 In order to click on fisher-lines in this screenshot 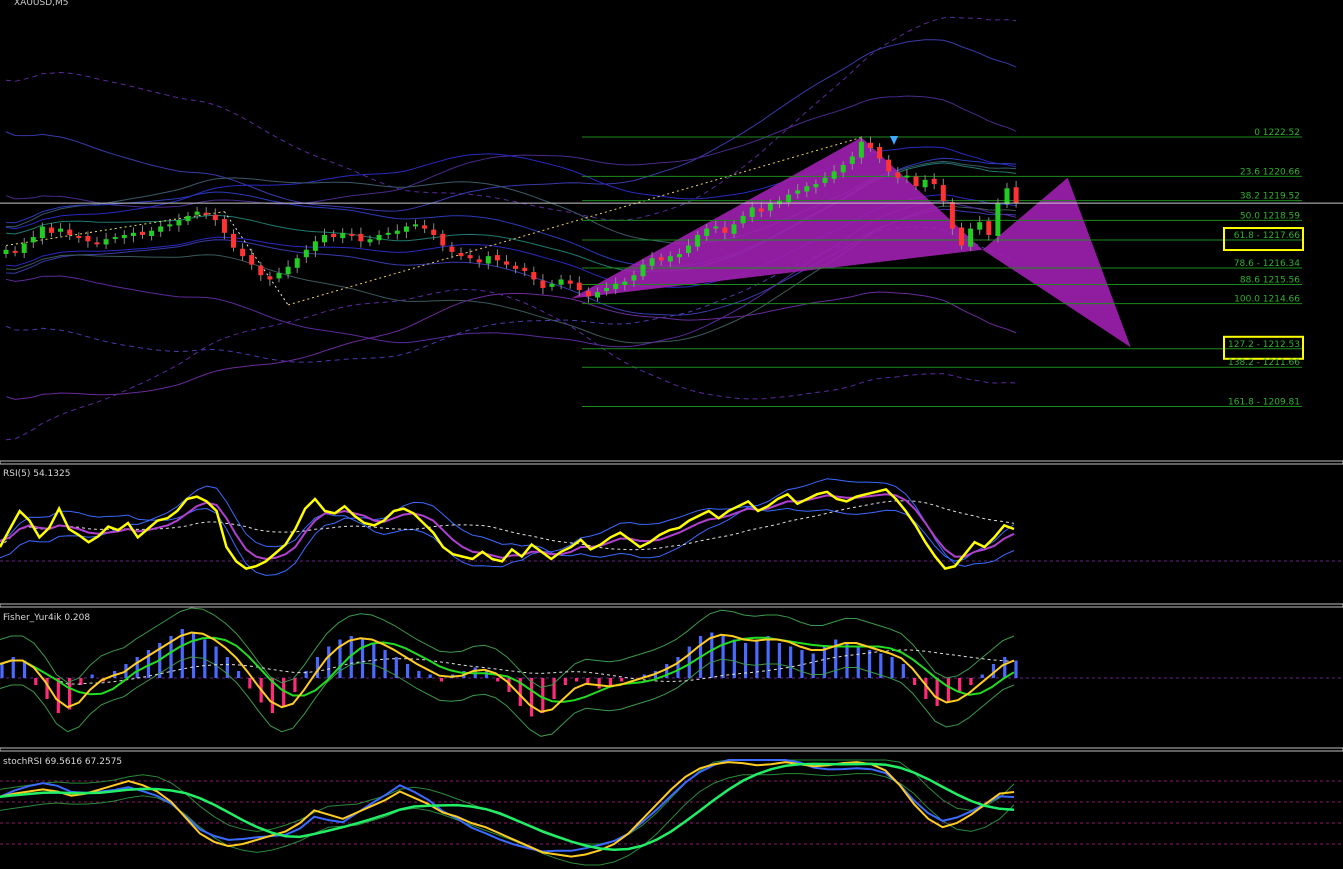, I will do `click(507, 672)`.